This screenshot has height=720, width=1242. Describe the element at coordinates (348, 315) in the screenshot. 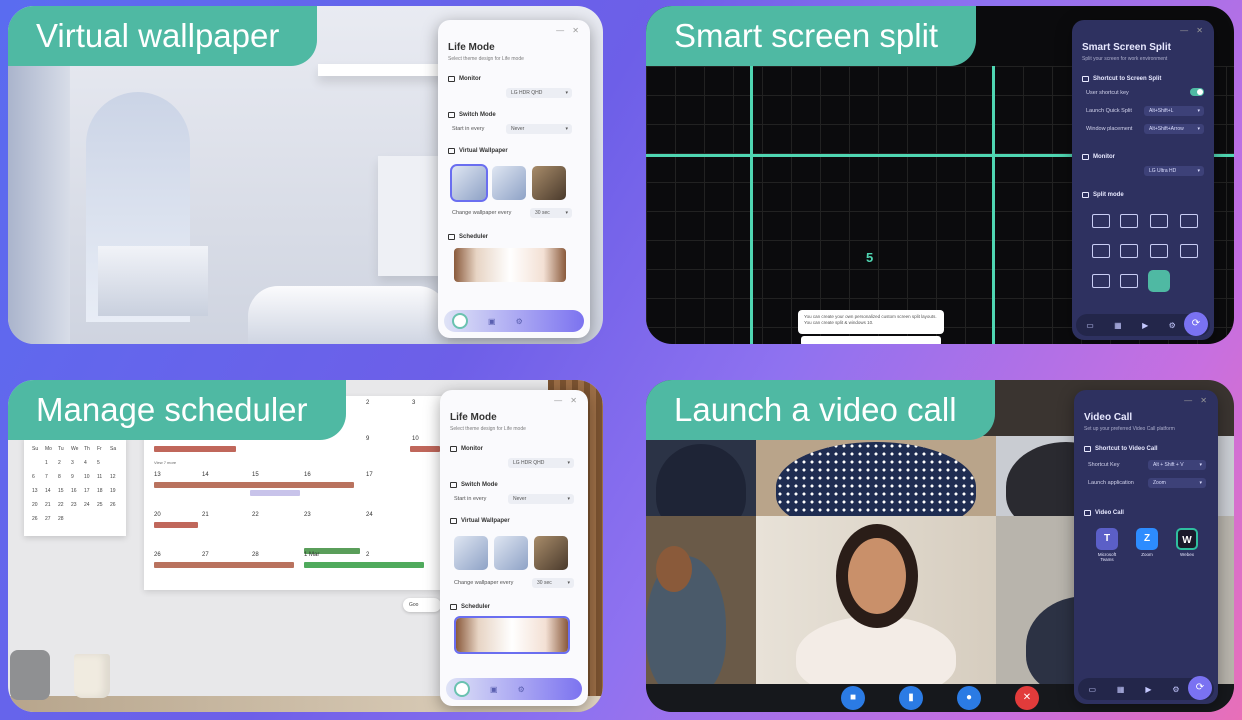

I see `bathtub` at that location.